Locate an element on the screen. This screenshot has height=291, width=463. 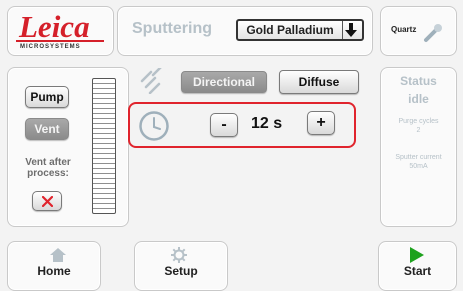
status-title: Status is located at coordinates (418, 81).